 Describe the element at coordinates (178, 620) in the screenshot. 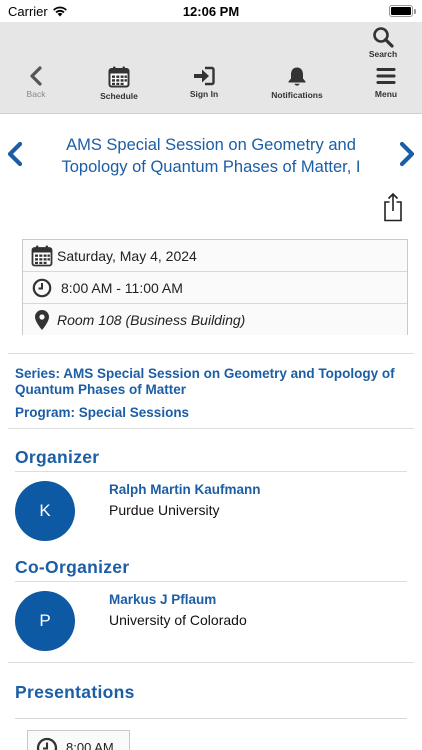

I see `co-organizer-affiliation: University of Colorado` at that location.